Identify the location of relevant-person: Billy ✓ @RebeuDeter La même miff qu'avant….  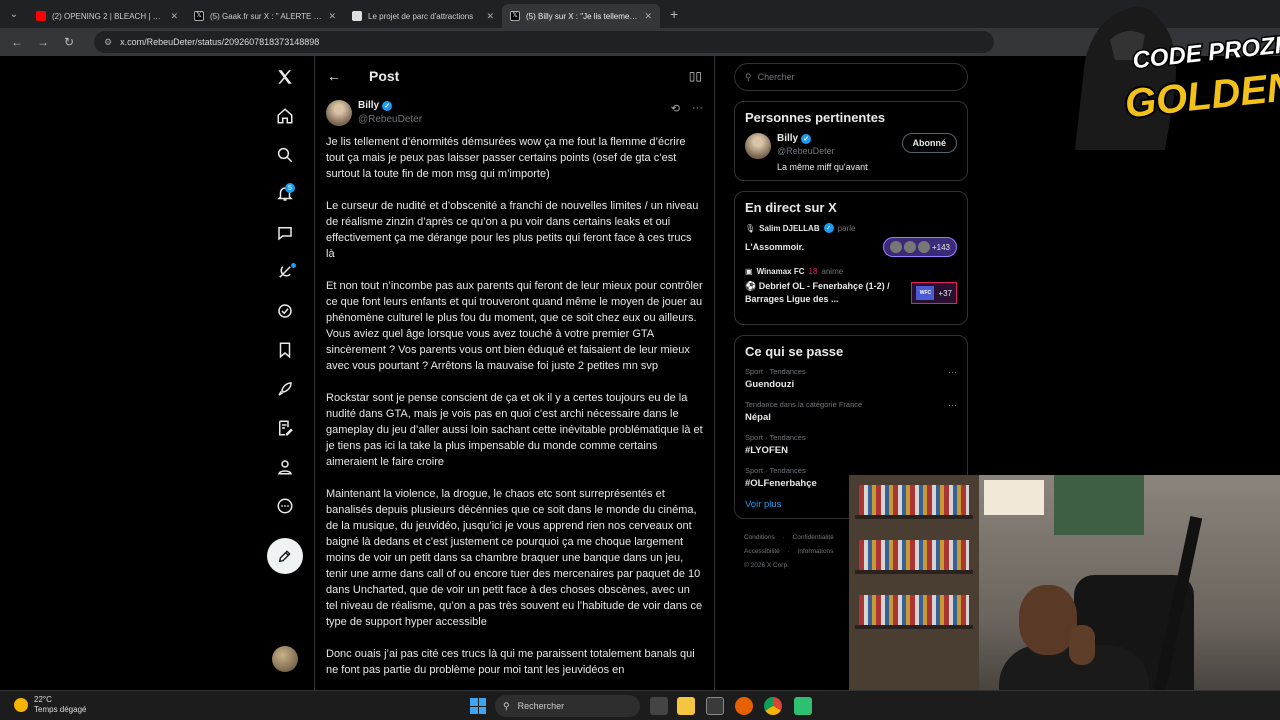
(851, 152).